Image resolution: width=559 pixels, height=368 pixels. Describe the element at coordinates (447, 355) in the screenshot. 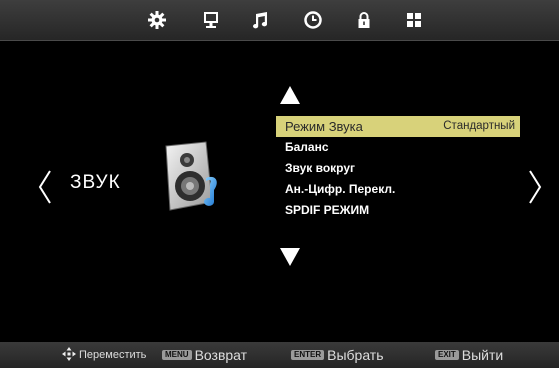

I see `exit-key-badge: EXIT` at that location.